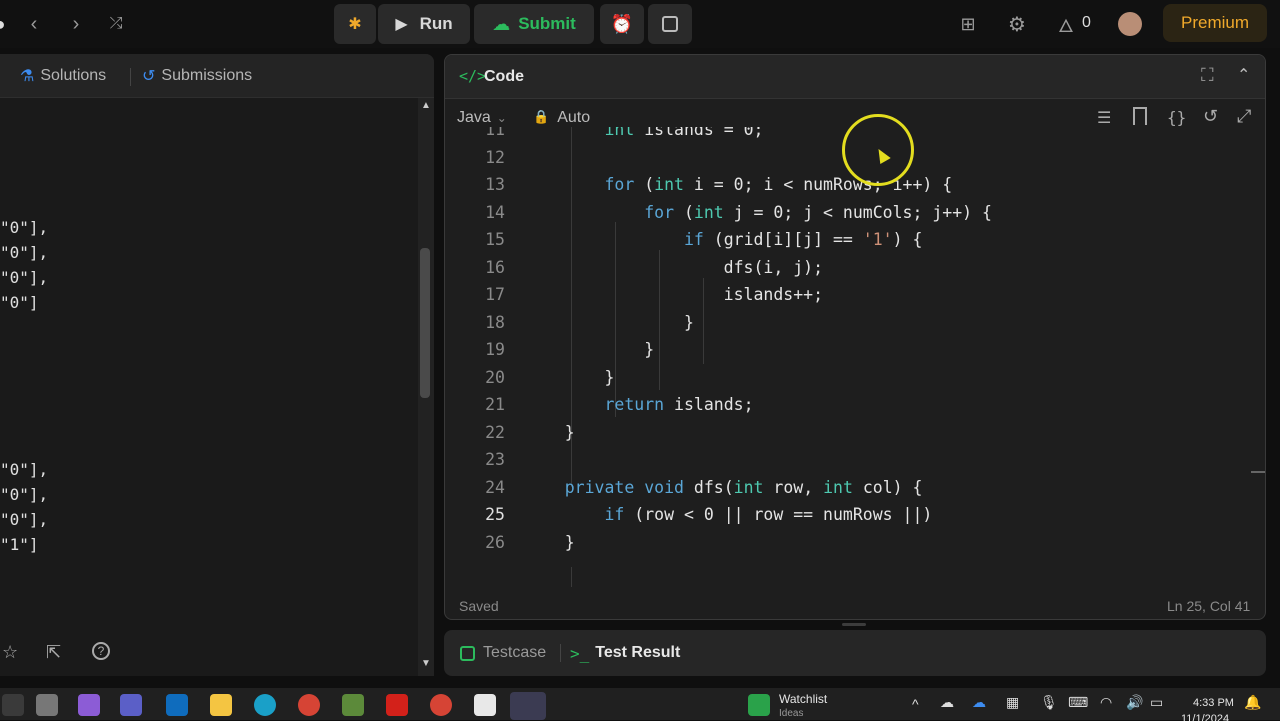  Describe the element at coordinates (845, 405) in the screenshot. I see `code-line: 21 return islands;` at that location.